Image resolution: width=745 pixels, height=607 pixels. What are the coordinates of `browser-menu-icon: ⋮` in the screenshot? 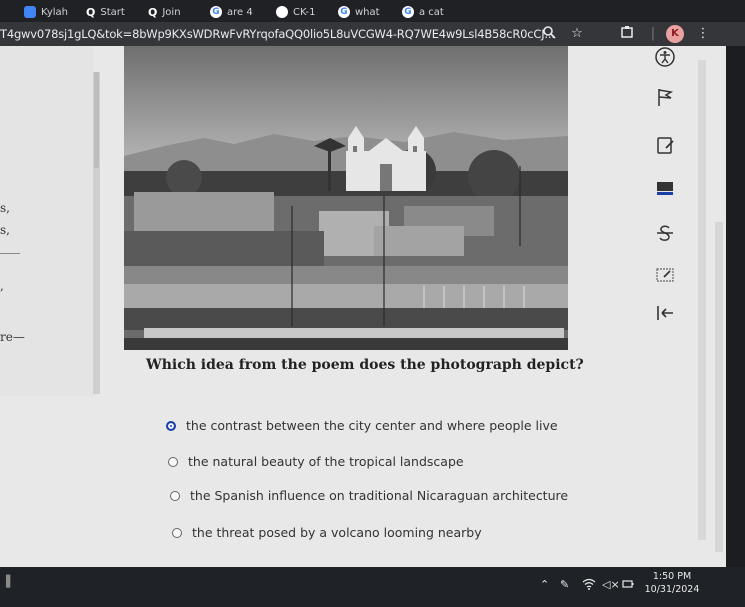 It's located at (703, 34).